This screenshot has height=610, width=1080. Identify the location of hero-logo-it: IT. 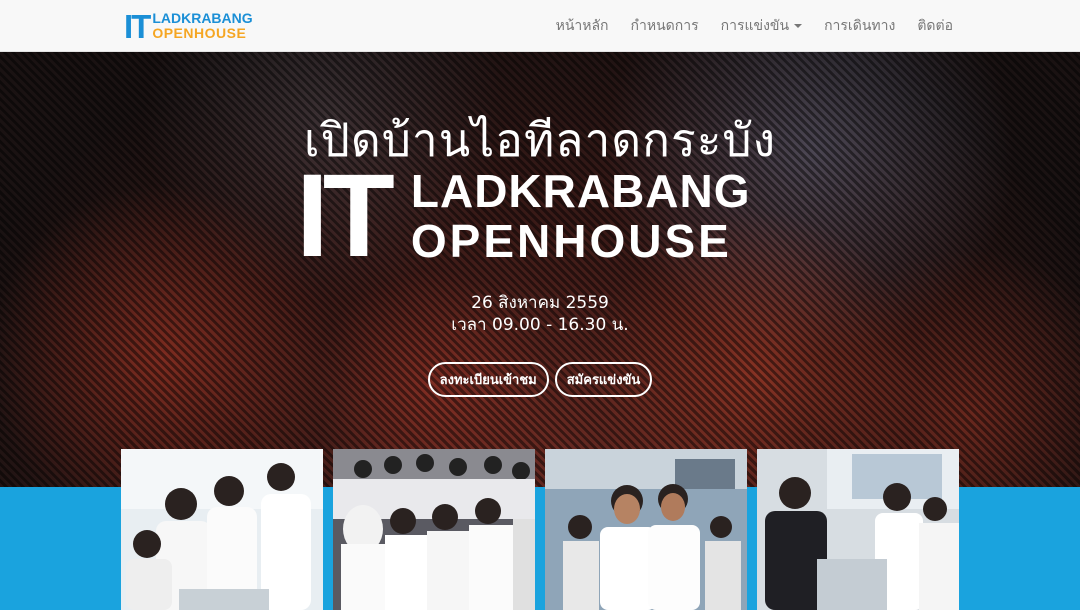
(345, 216).